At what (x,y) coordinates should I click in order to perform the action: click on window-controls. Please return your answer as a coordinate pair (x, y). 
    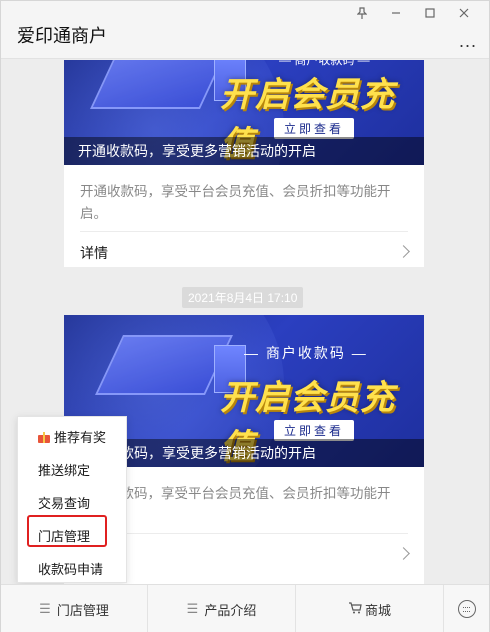
    Looking at the image, I should click on (413, 13).